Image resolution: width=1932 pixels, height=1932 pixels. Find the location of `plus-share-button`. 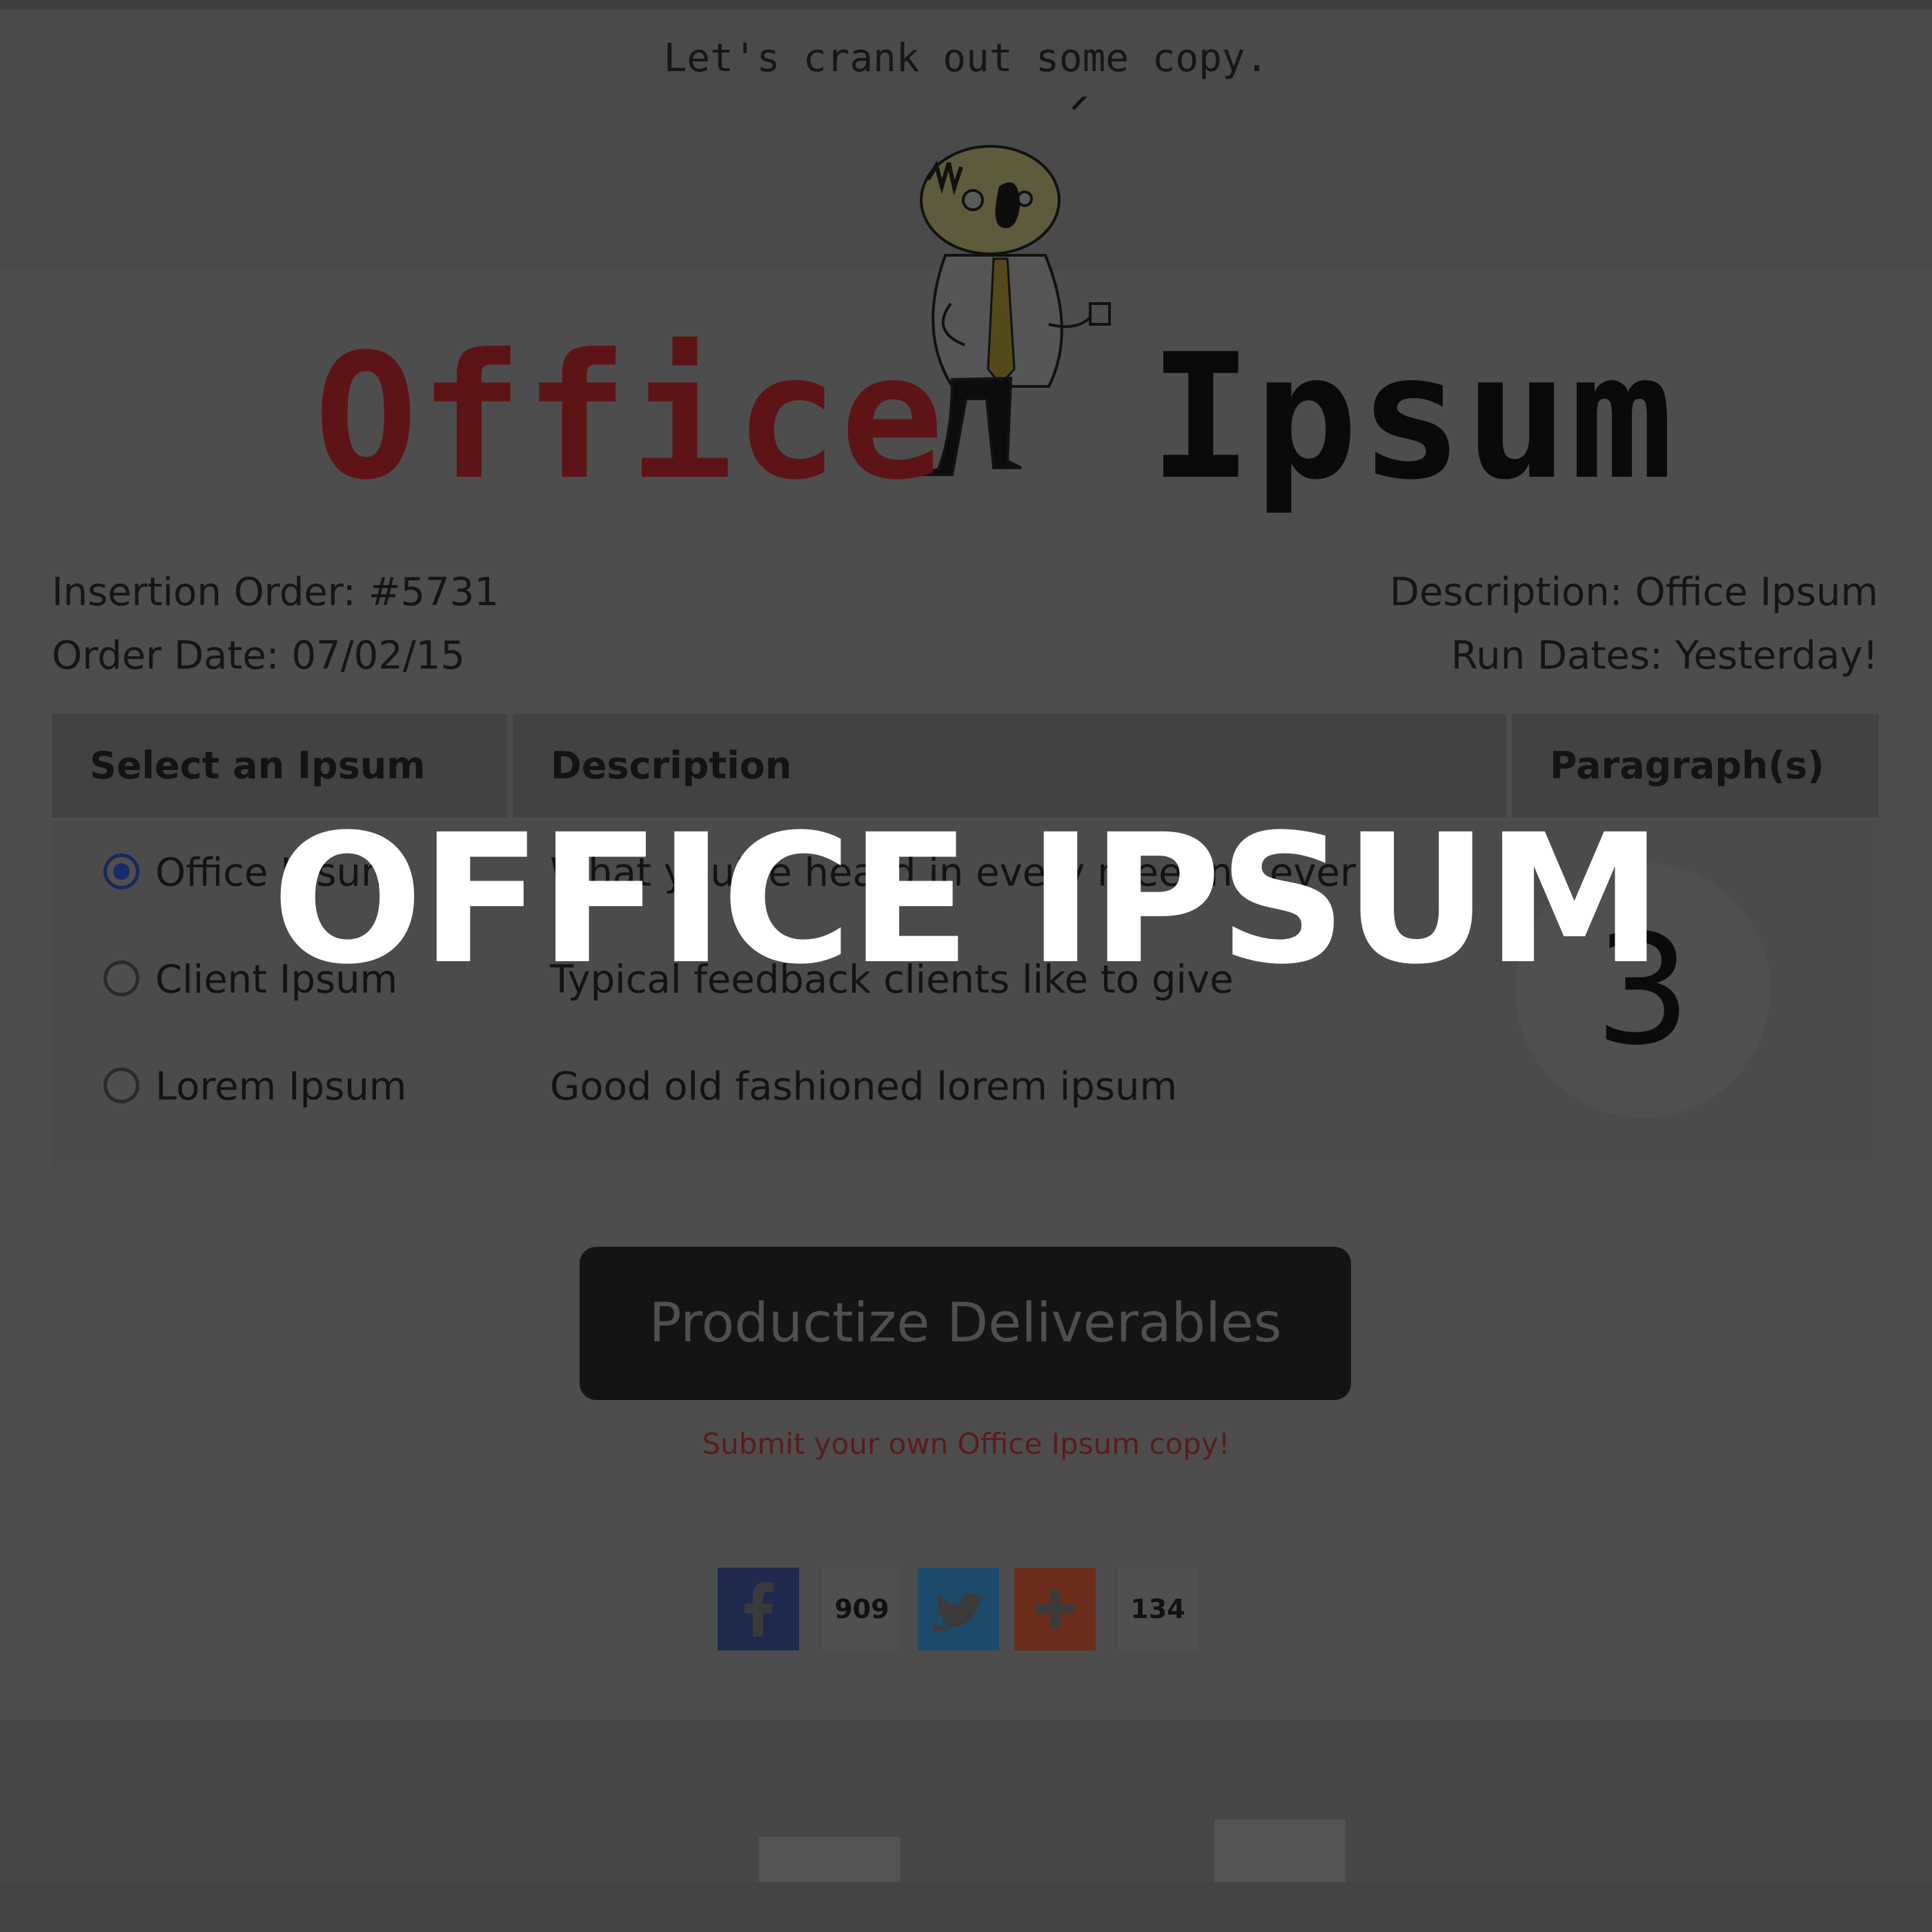

plus-share-button is located at coordinates (1055, 1609).